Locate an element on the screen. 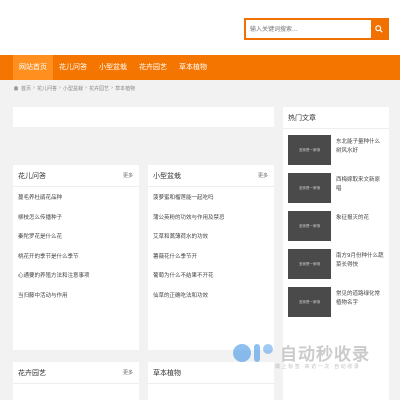 This screenshot has width=400, height=400. breadcrumb-home: 首页 is located at coordinates (26, 88).